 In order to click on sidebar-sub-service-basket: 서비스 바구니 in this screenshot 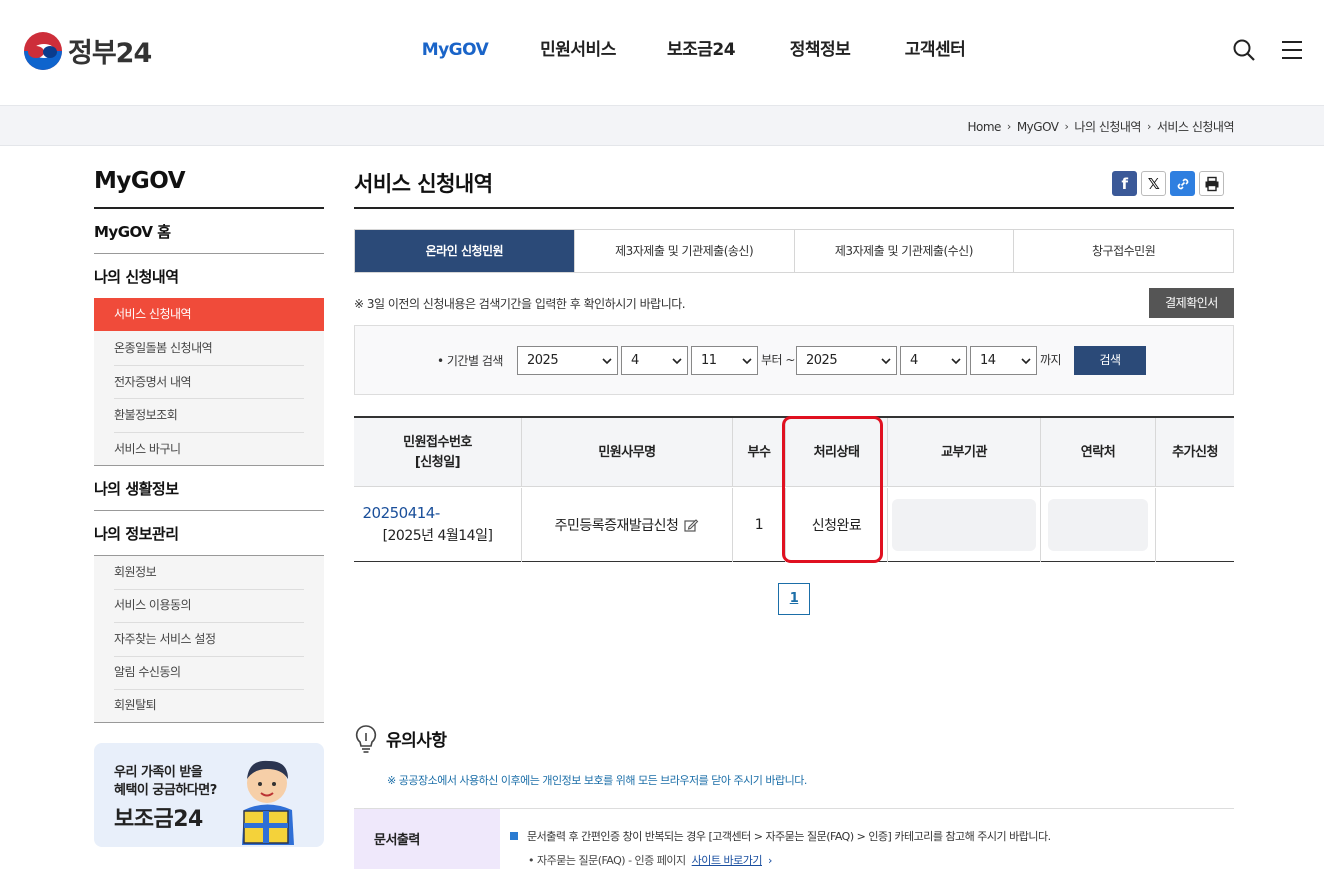, I will do `click(209, 449)`.